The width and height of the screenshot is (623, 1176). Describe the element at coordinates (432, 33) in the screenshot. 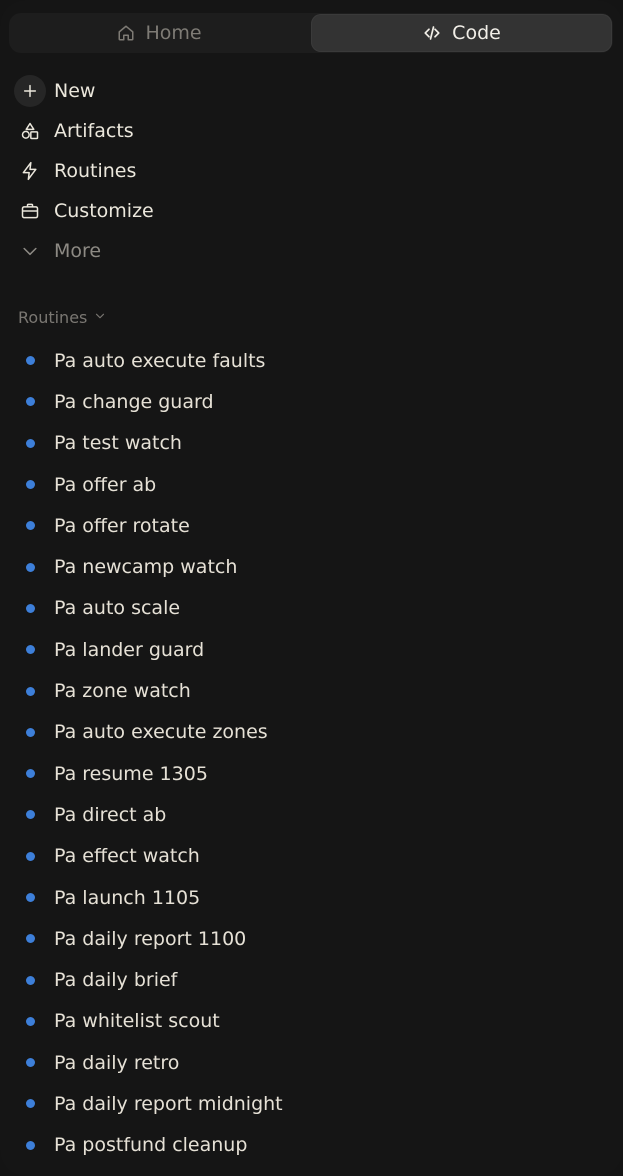

I see `code-icon` at that location.